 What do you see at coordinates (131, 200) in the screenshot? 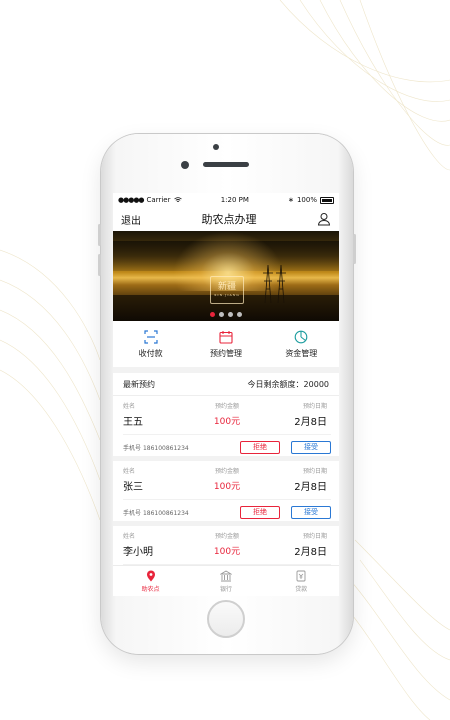
I see `signal-icon: ●●●●●` at bounding box center [131, 200].